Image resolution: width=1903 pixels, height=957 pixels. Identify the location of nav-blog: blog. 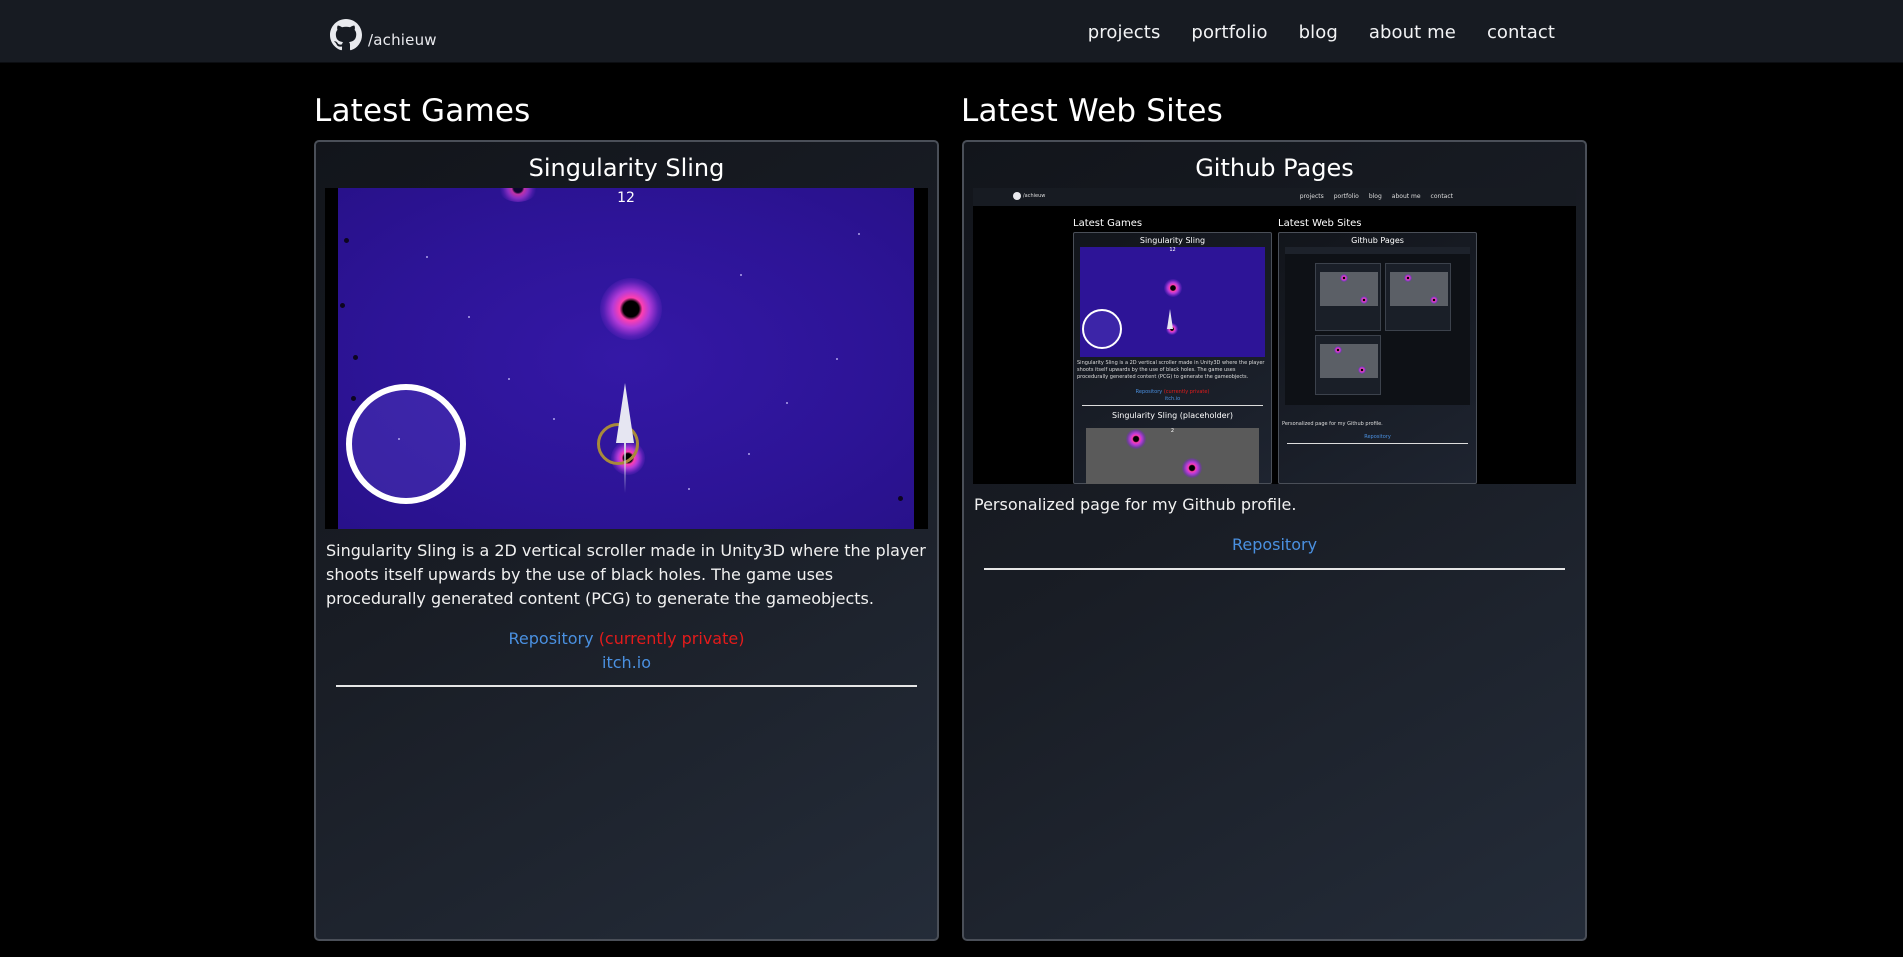
(1318, 32).